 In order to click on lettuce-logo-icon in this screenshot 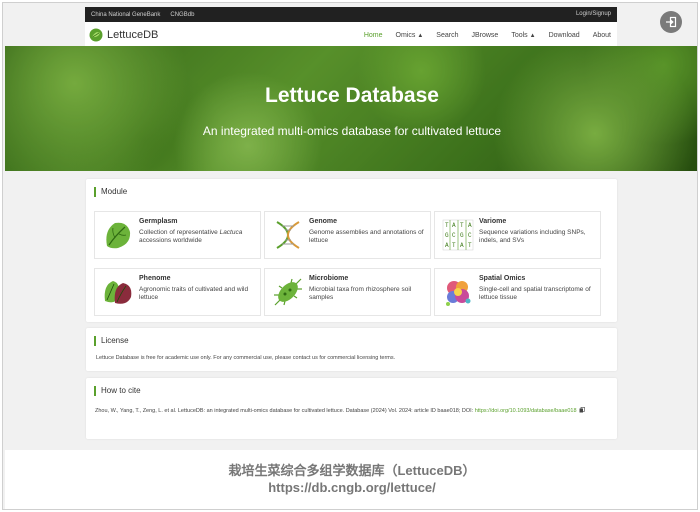, I will do `click(96, 35)`.